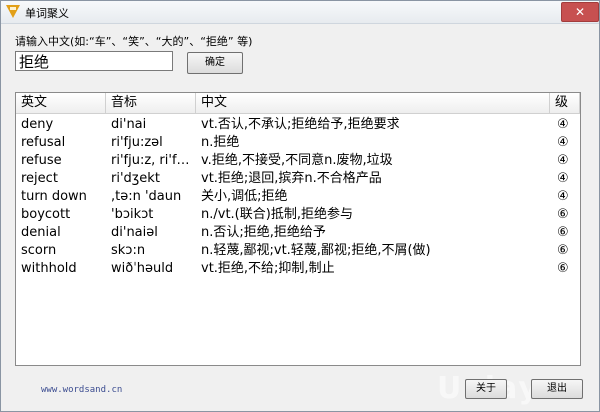 This screenshot has width=600, height=412. Describe the element at coordinates (291, 178) in the screenshot. I see `cell-chinese: vt.拒绝;退回,摈弃n.不合格产品` at that location.